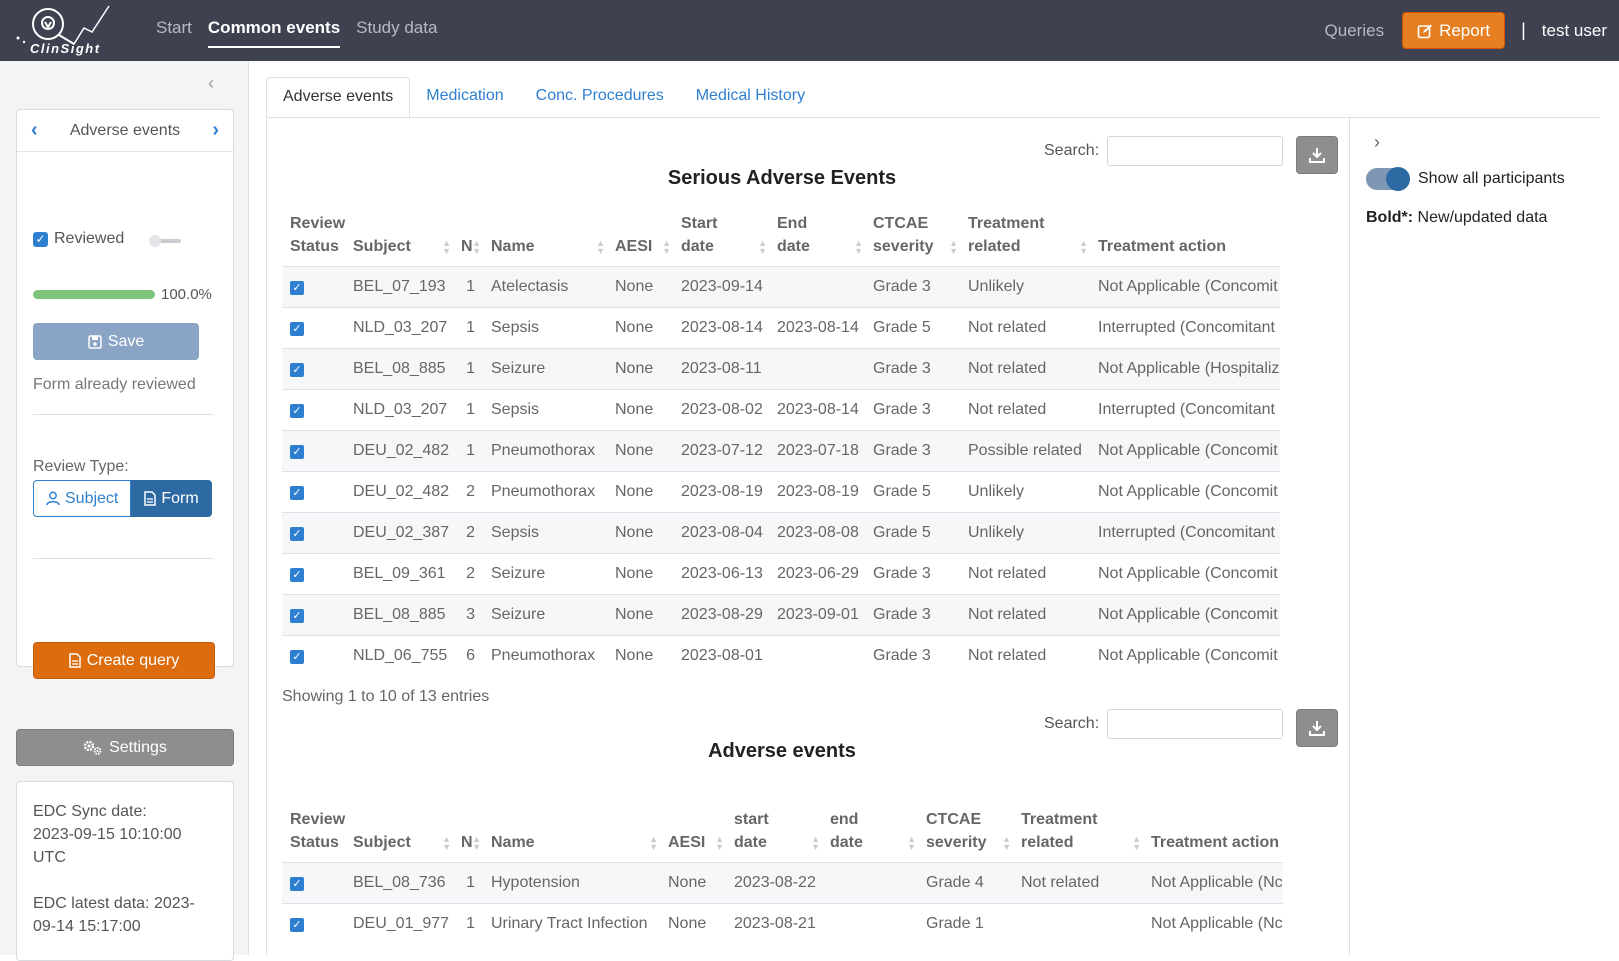  I want to click on review-type-form: Form, so click(171, 498).